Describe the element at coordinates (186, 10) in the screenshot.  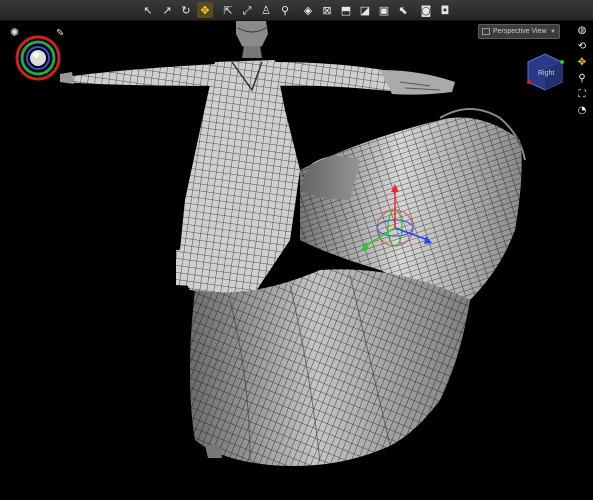
I see `rotate-tool-icon: ↻` at that location.